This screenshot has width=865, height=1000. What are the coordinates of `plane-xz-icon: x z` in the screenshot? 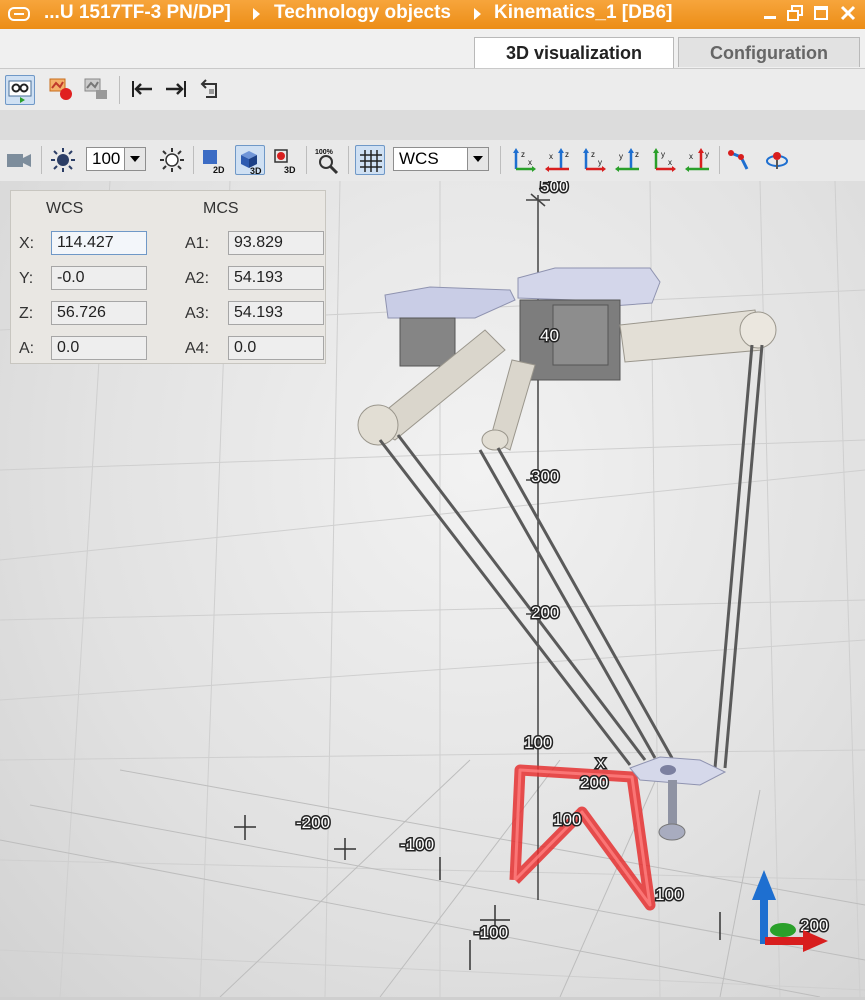 It's located at (557, 160).